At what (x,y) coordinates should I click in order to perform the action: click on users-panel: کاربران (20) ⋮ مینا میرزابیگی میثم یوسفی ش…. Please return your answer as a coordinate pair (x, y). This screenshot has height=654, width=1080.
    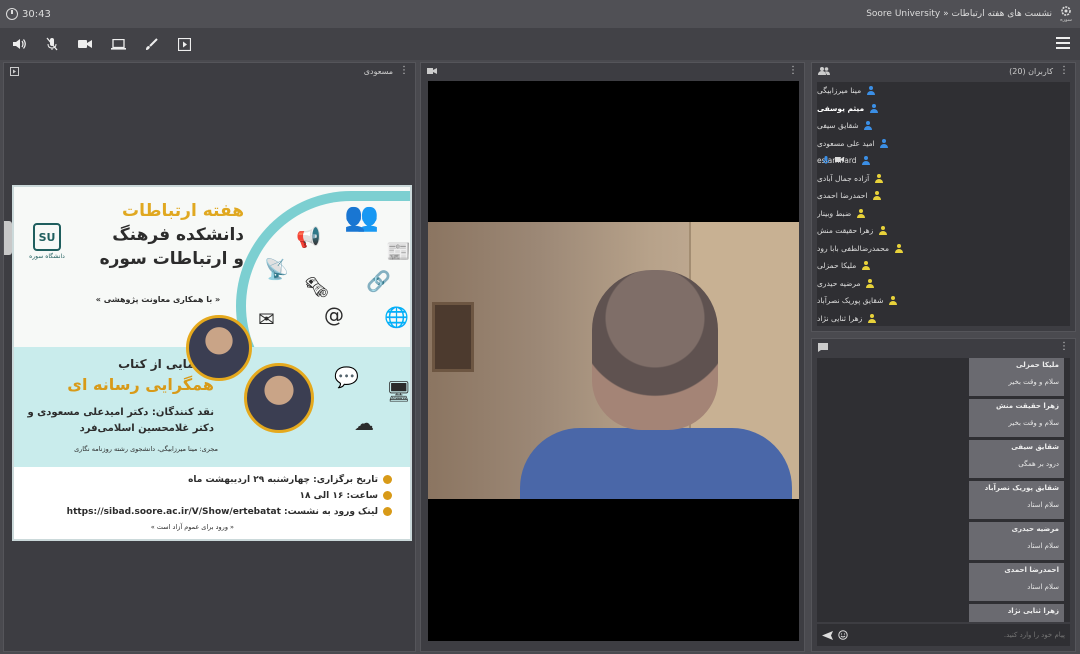
    Looking at the image, I should click on (943, 197).